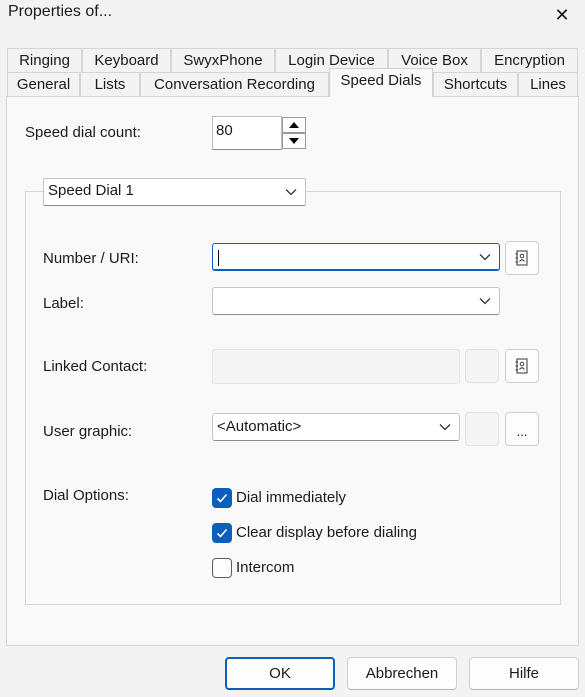 This screenshot has width=585, height=697. What do you see at coordinates (336, 366) in the screenshot?
I see `linked-contact-field` at bounding box center [336, 366].